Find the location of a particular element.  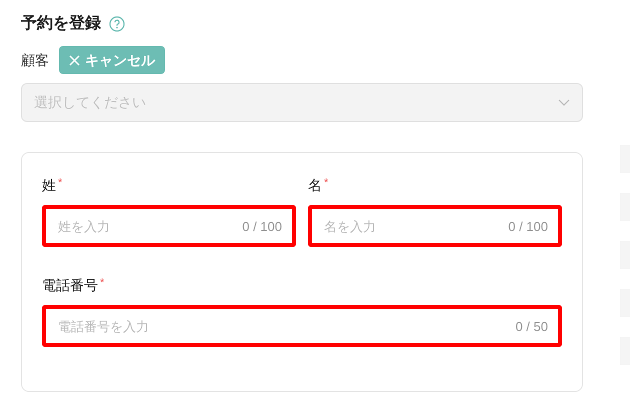

field-label: 電話番号 is located at coordinates (70, 285).